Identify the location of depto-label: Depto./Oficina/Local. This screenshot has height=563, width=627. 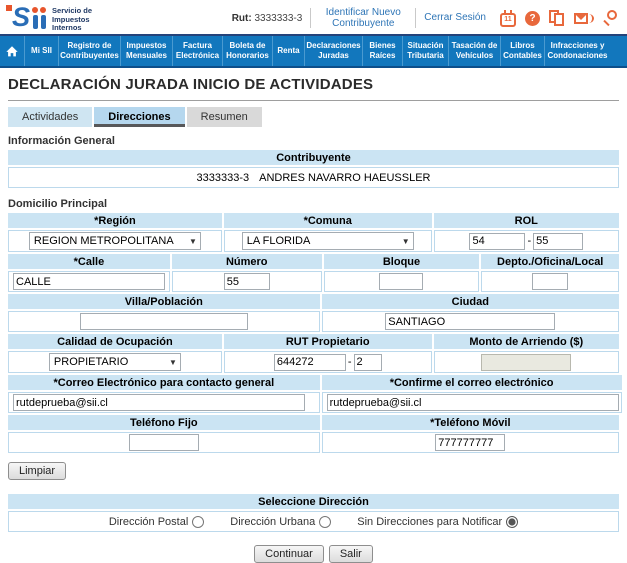
(550, 261).